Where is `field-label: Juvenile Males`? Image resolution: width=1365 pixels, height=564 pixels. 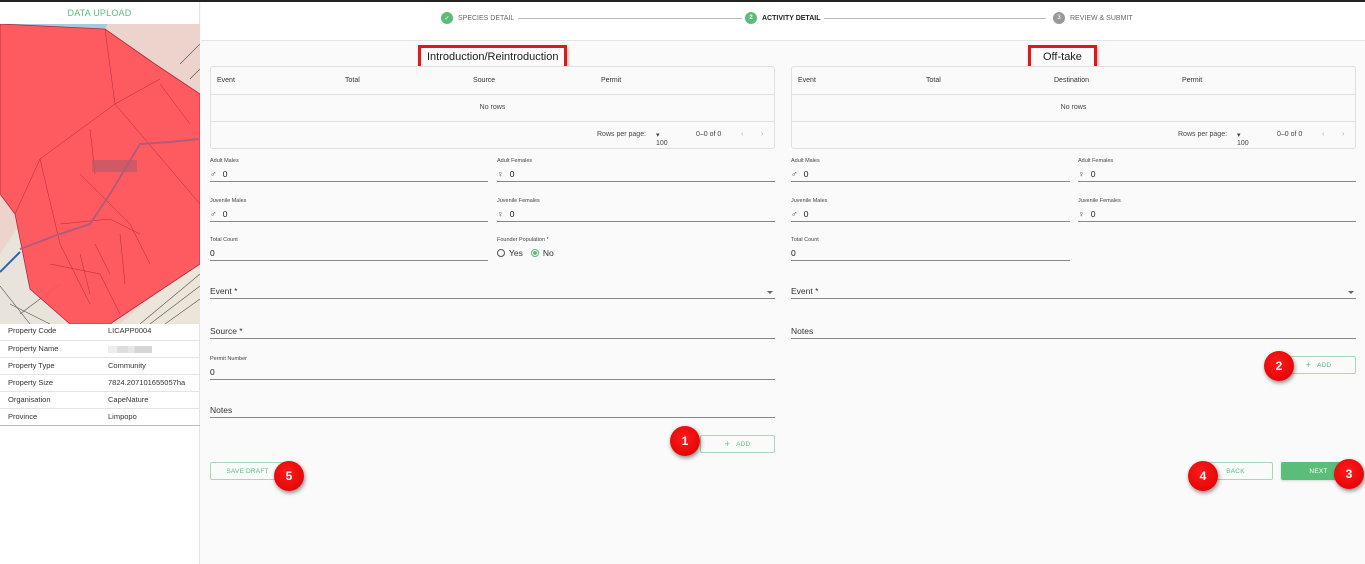
field-label: Juvenile Males is located at coordinates (809, 201).